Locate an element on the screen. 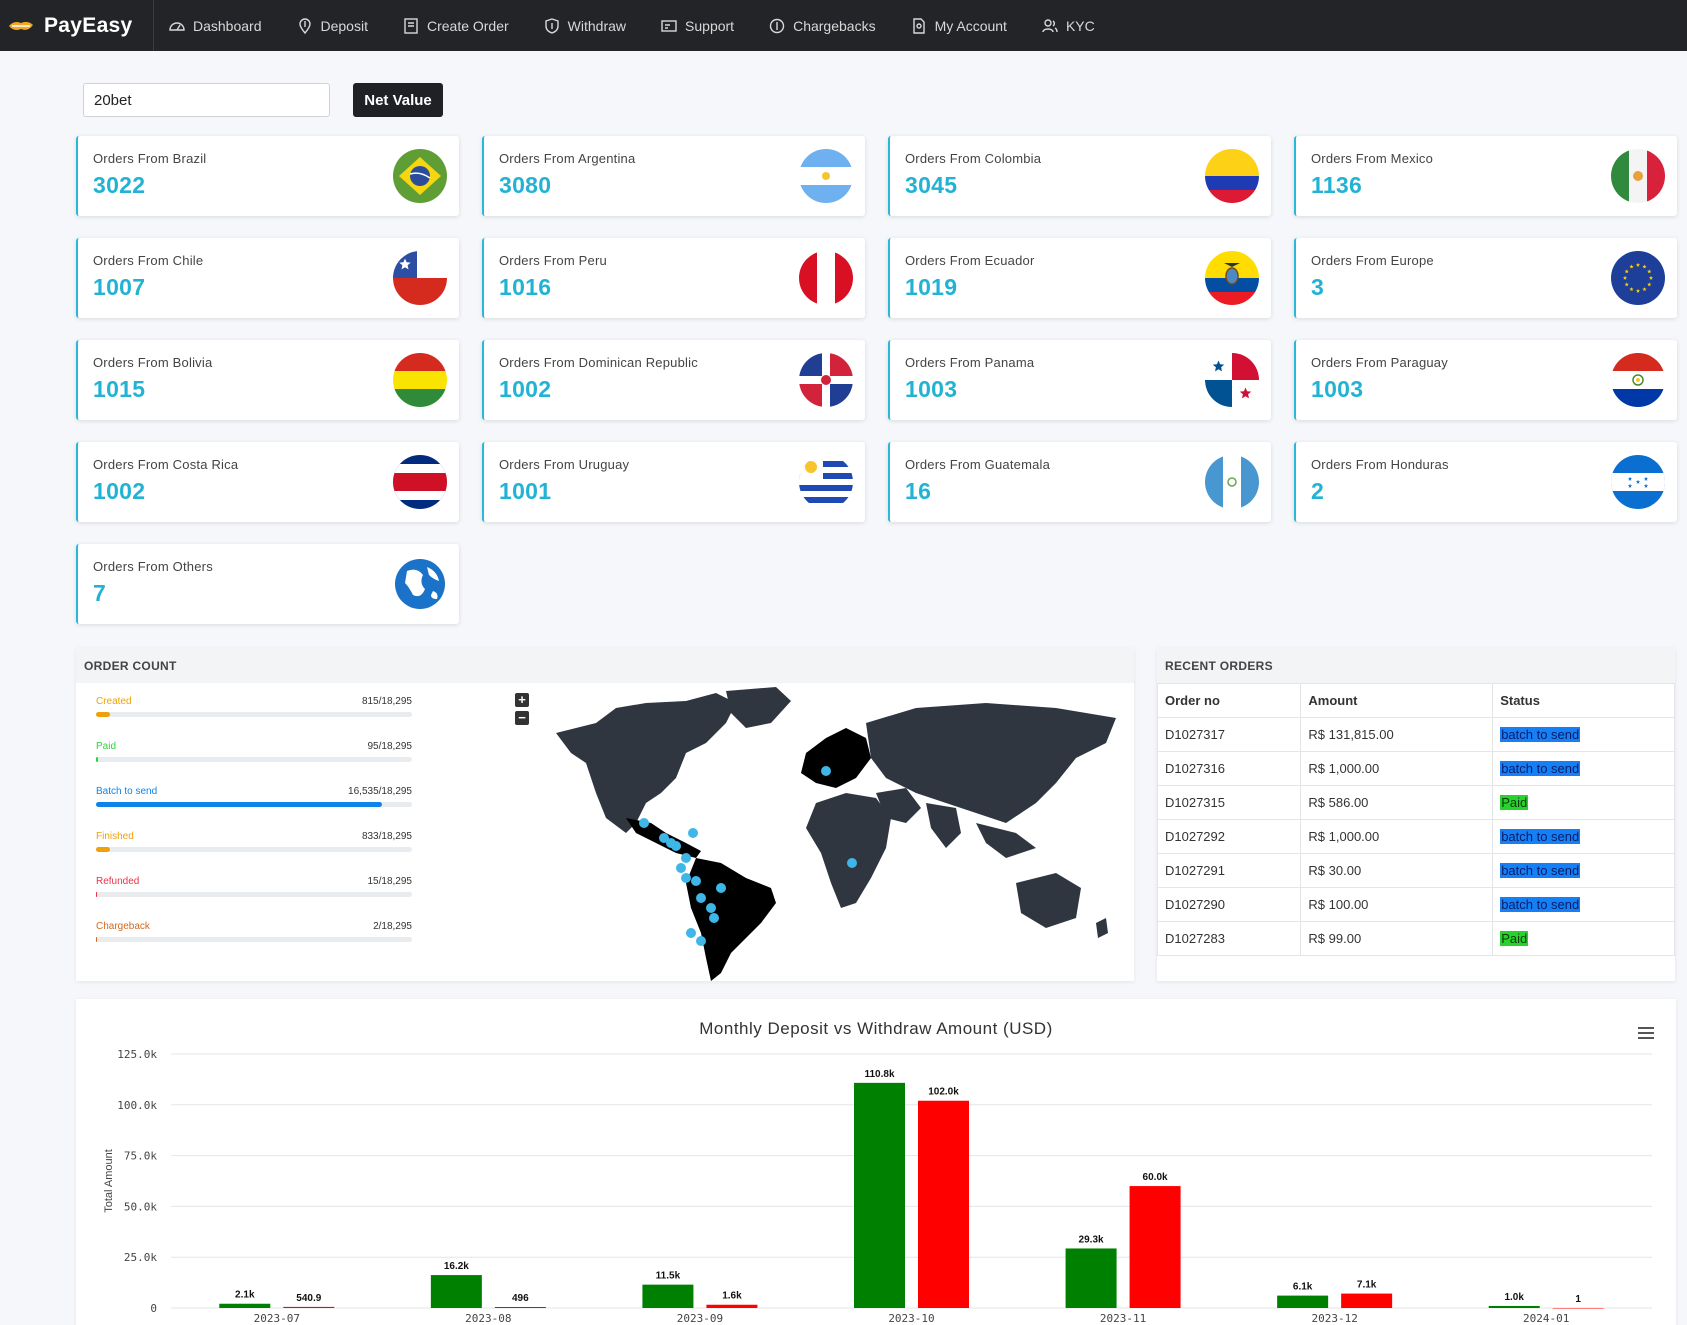 This screenshot has width=1687, height=1325. flag-mexico-icon is located at coordinates (1638, 176).